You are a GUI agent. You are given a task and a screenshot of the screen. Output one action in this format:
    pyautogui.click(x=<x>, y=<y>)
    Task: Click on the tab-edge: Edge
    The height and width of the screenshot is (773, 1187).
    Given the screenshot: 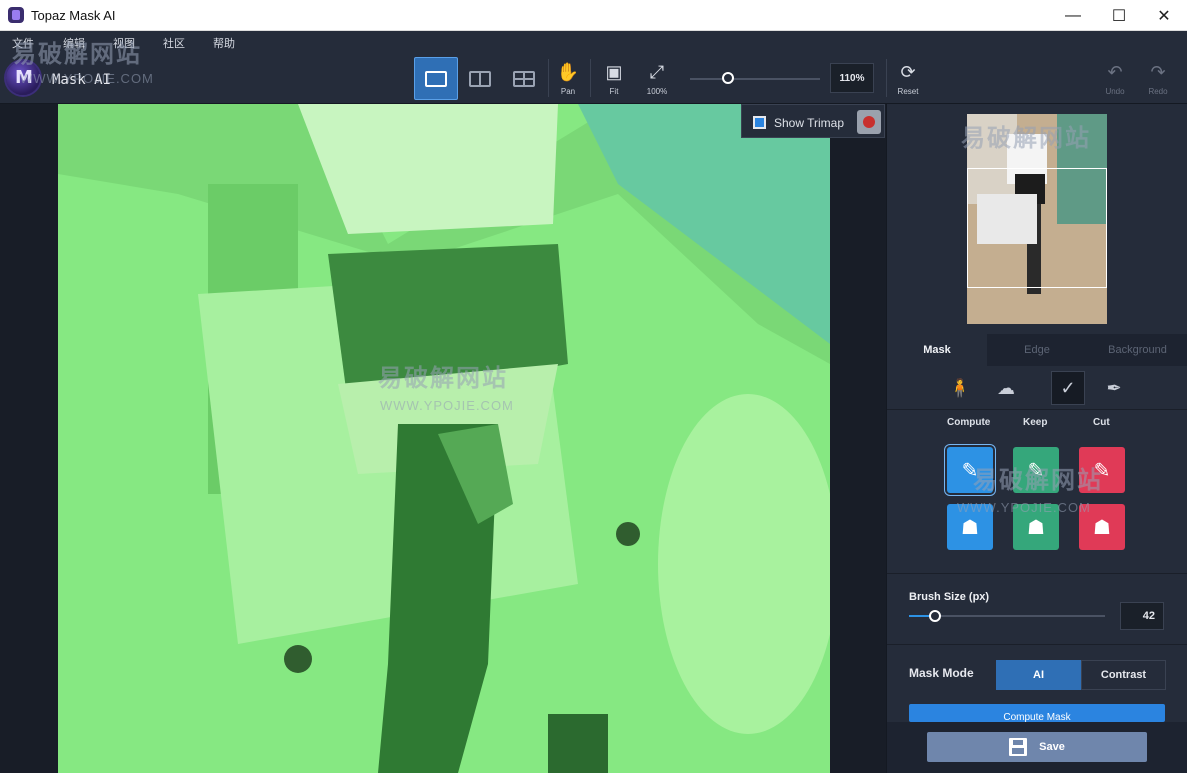 What is the action you would take?
    pyautogui.click(x=1037, y=350)
    